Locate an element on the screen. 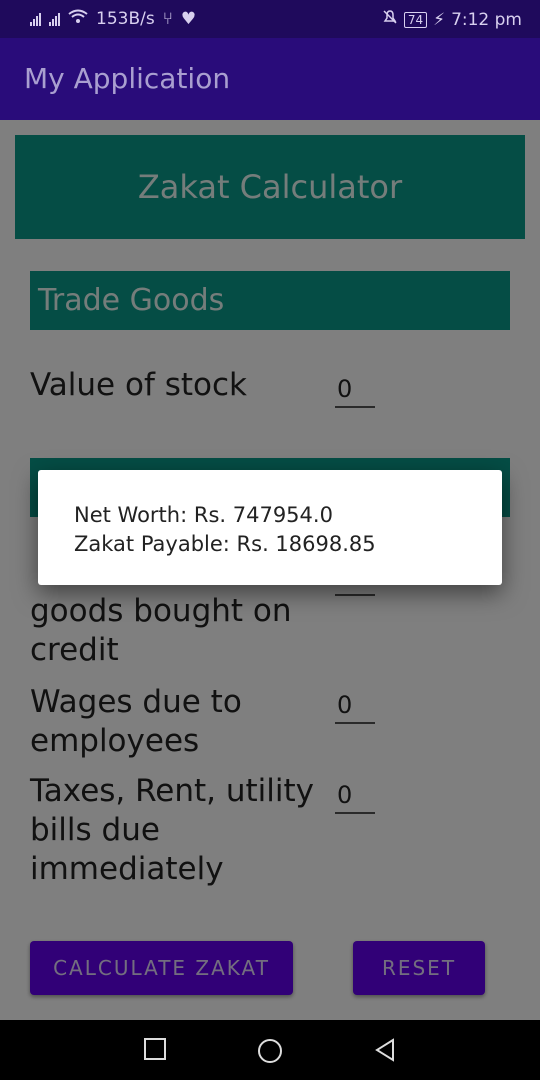 The image size is (540, 1080). status-left: 153B/s ⑂ ♥ is located at coordinates (113, 19).